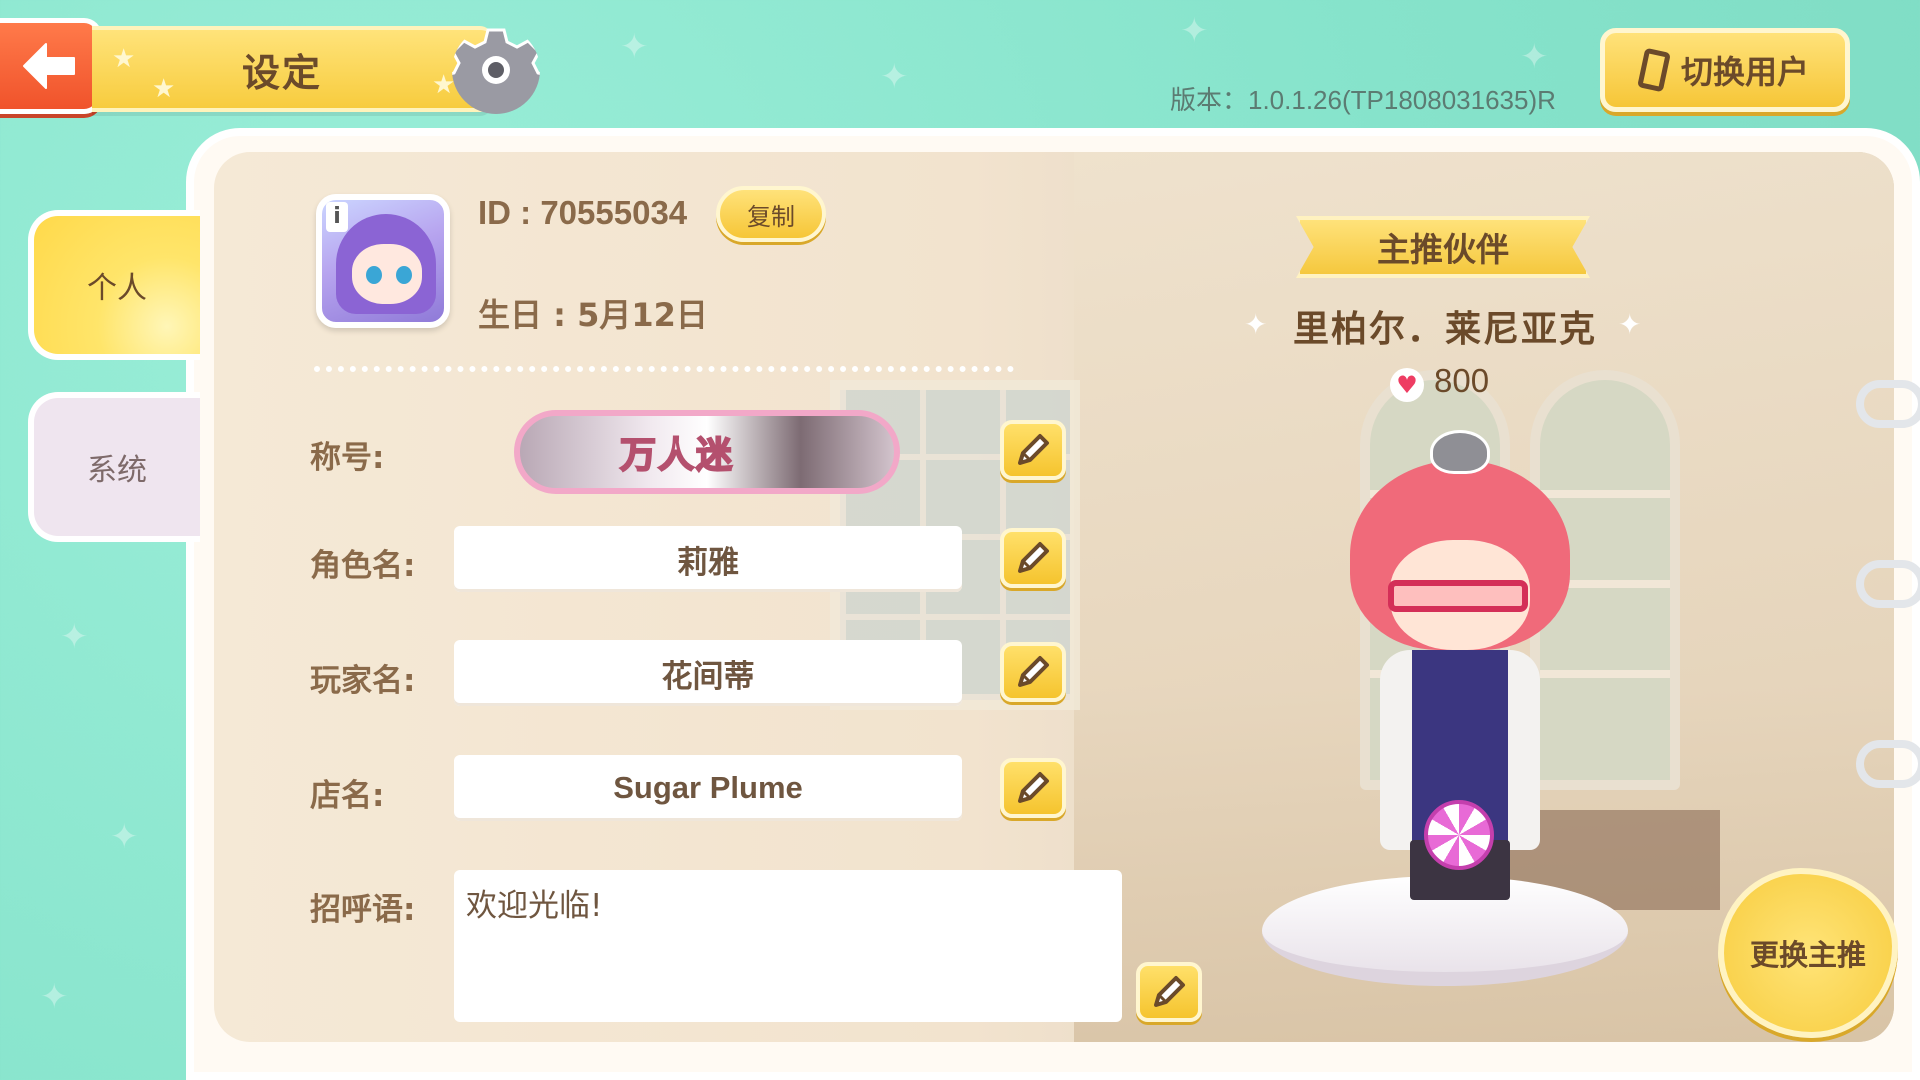 Image resolution: width=1920 pixels, height=1080 pixels. What do you see at coordinates (1460, 670) in the screenshot?
I see `partner-character` at bounding box center [1460, 670].